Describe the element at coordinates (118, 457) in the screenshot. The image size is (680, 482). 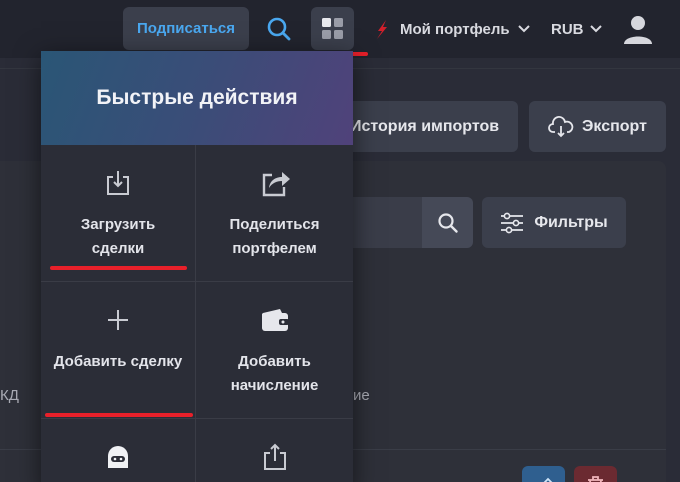
I see `bot-icon` at that location.